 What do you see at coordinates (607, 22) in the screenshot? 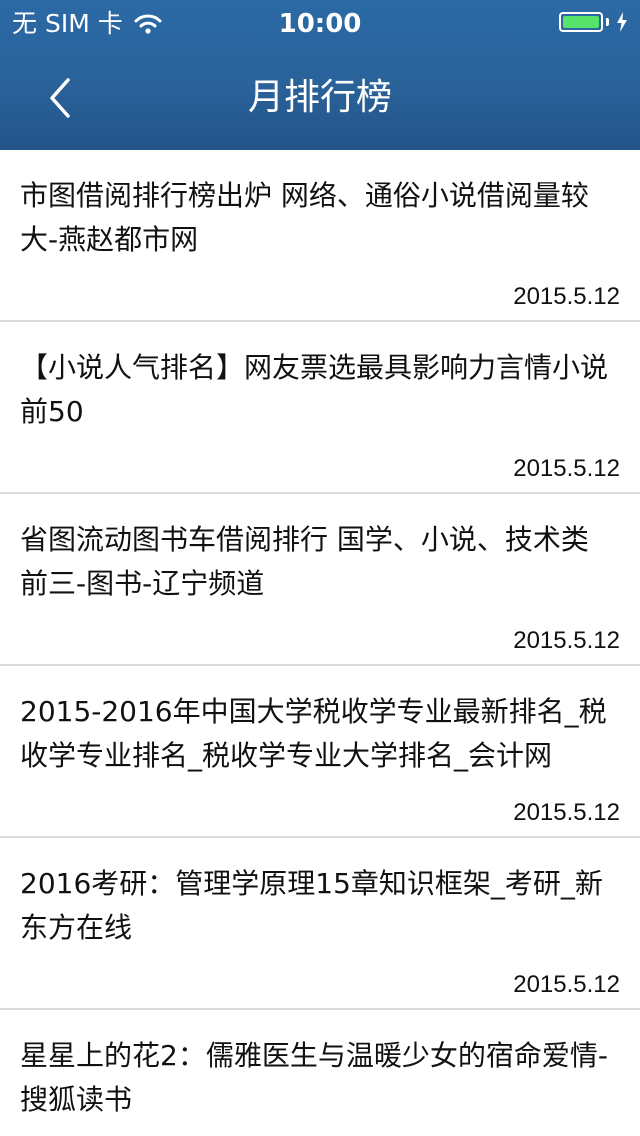
I see `battery-tip` at bounding box center [607, 22].